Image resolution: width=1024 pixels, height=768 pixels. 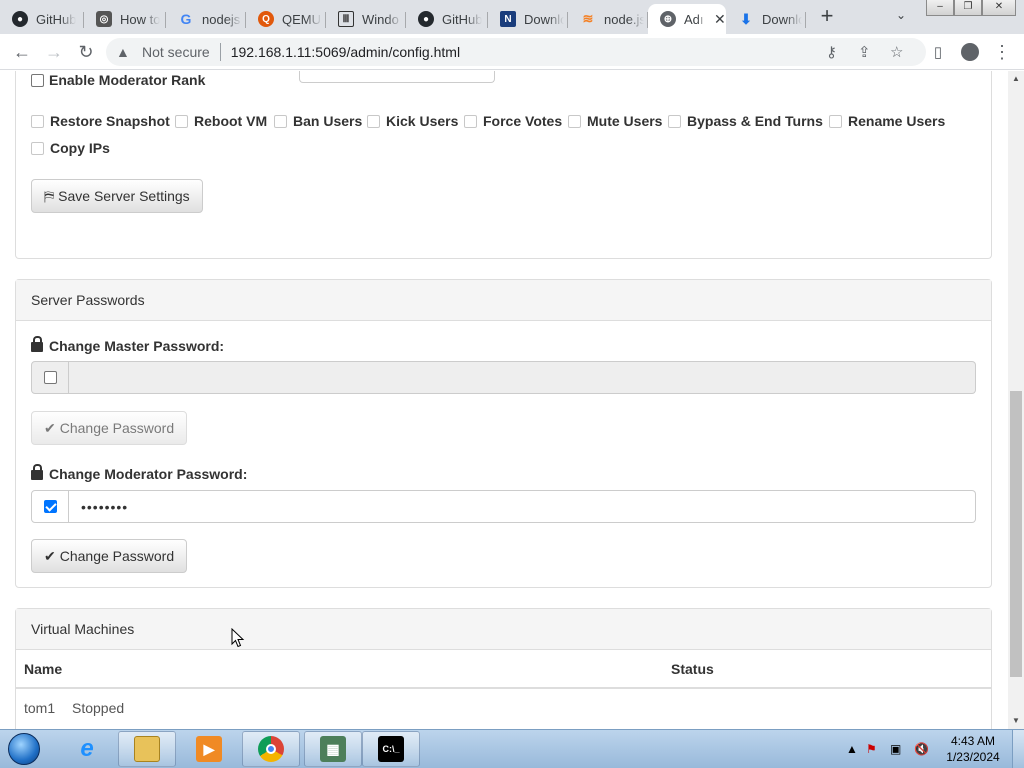 What do you see at coordinates (615, 121) in the screenshot?
I see `perm-mute-users: Mute Users` at bounding box center [615, 121].